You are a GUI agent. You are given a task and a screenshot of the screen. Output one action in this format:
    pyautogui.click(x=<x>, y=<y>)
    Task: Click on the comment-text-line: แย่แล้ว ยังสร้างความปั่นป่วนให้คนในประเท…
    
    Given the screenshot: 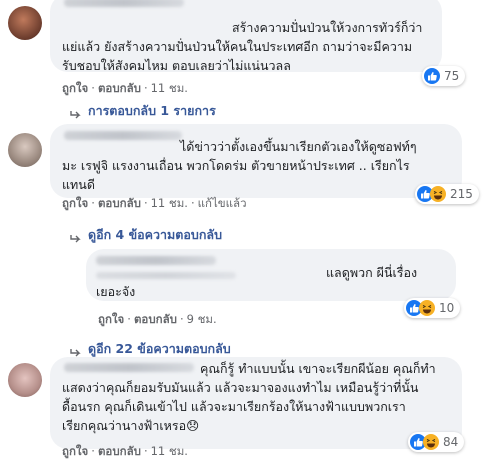 What is the action you would take?
    pyautogui.click(x=237, y=46)
    